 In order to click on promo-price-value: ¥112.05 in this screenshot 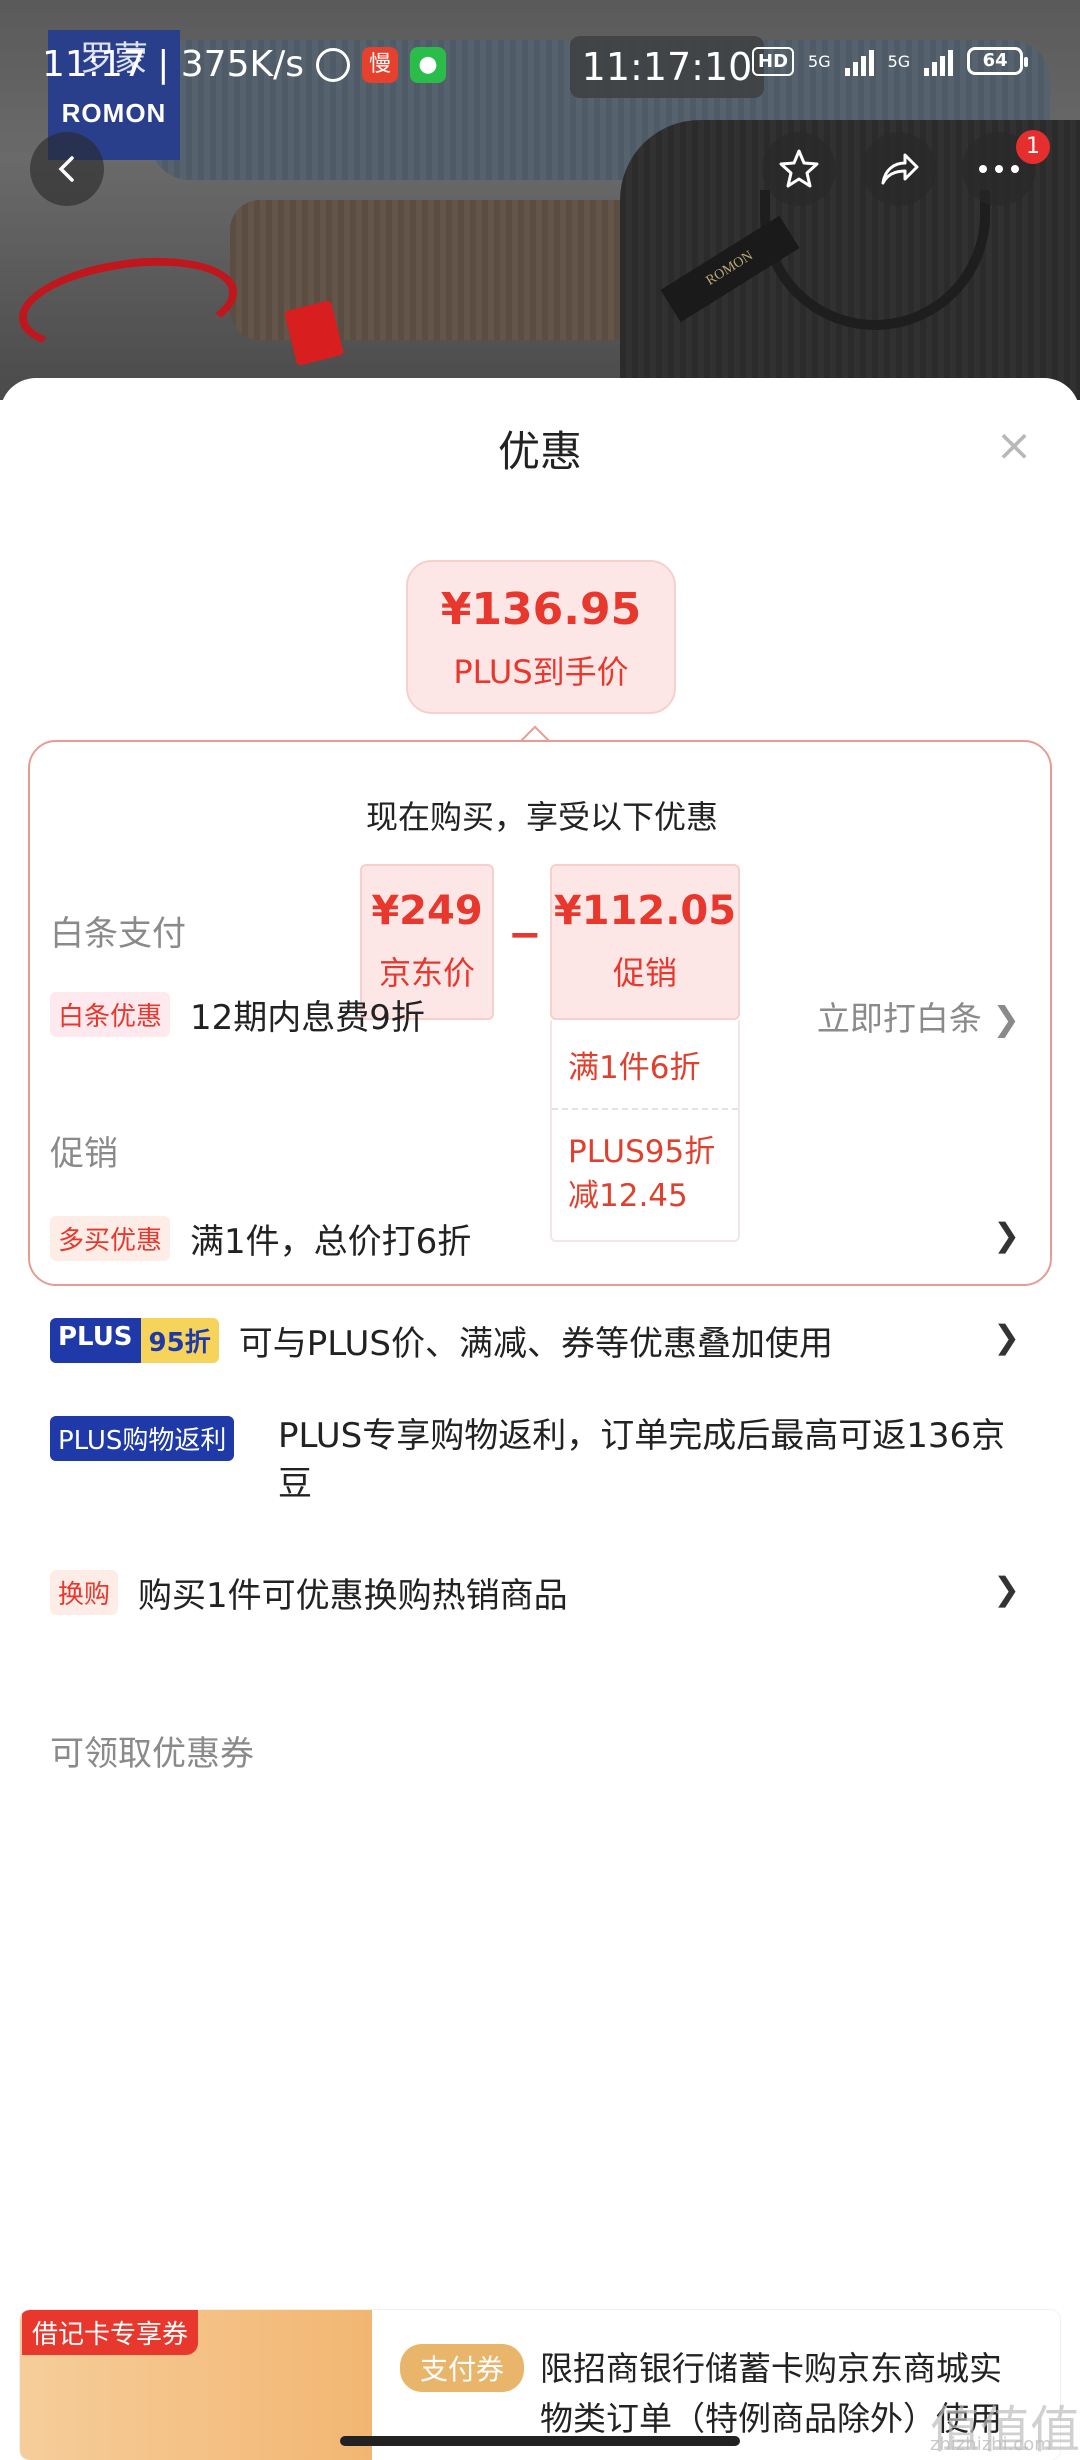, I will do `click(645, 911)`.